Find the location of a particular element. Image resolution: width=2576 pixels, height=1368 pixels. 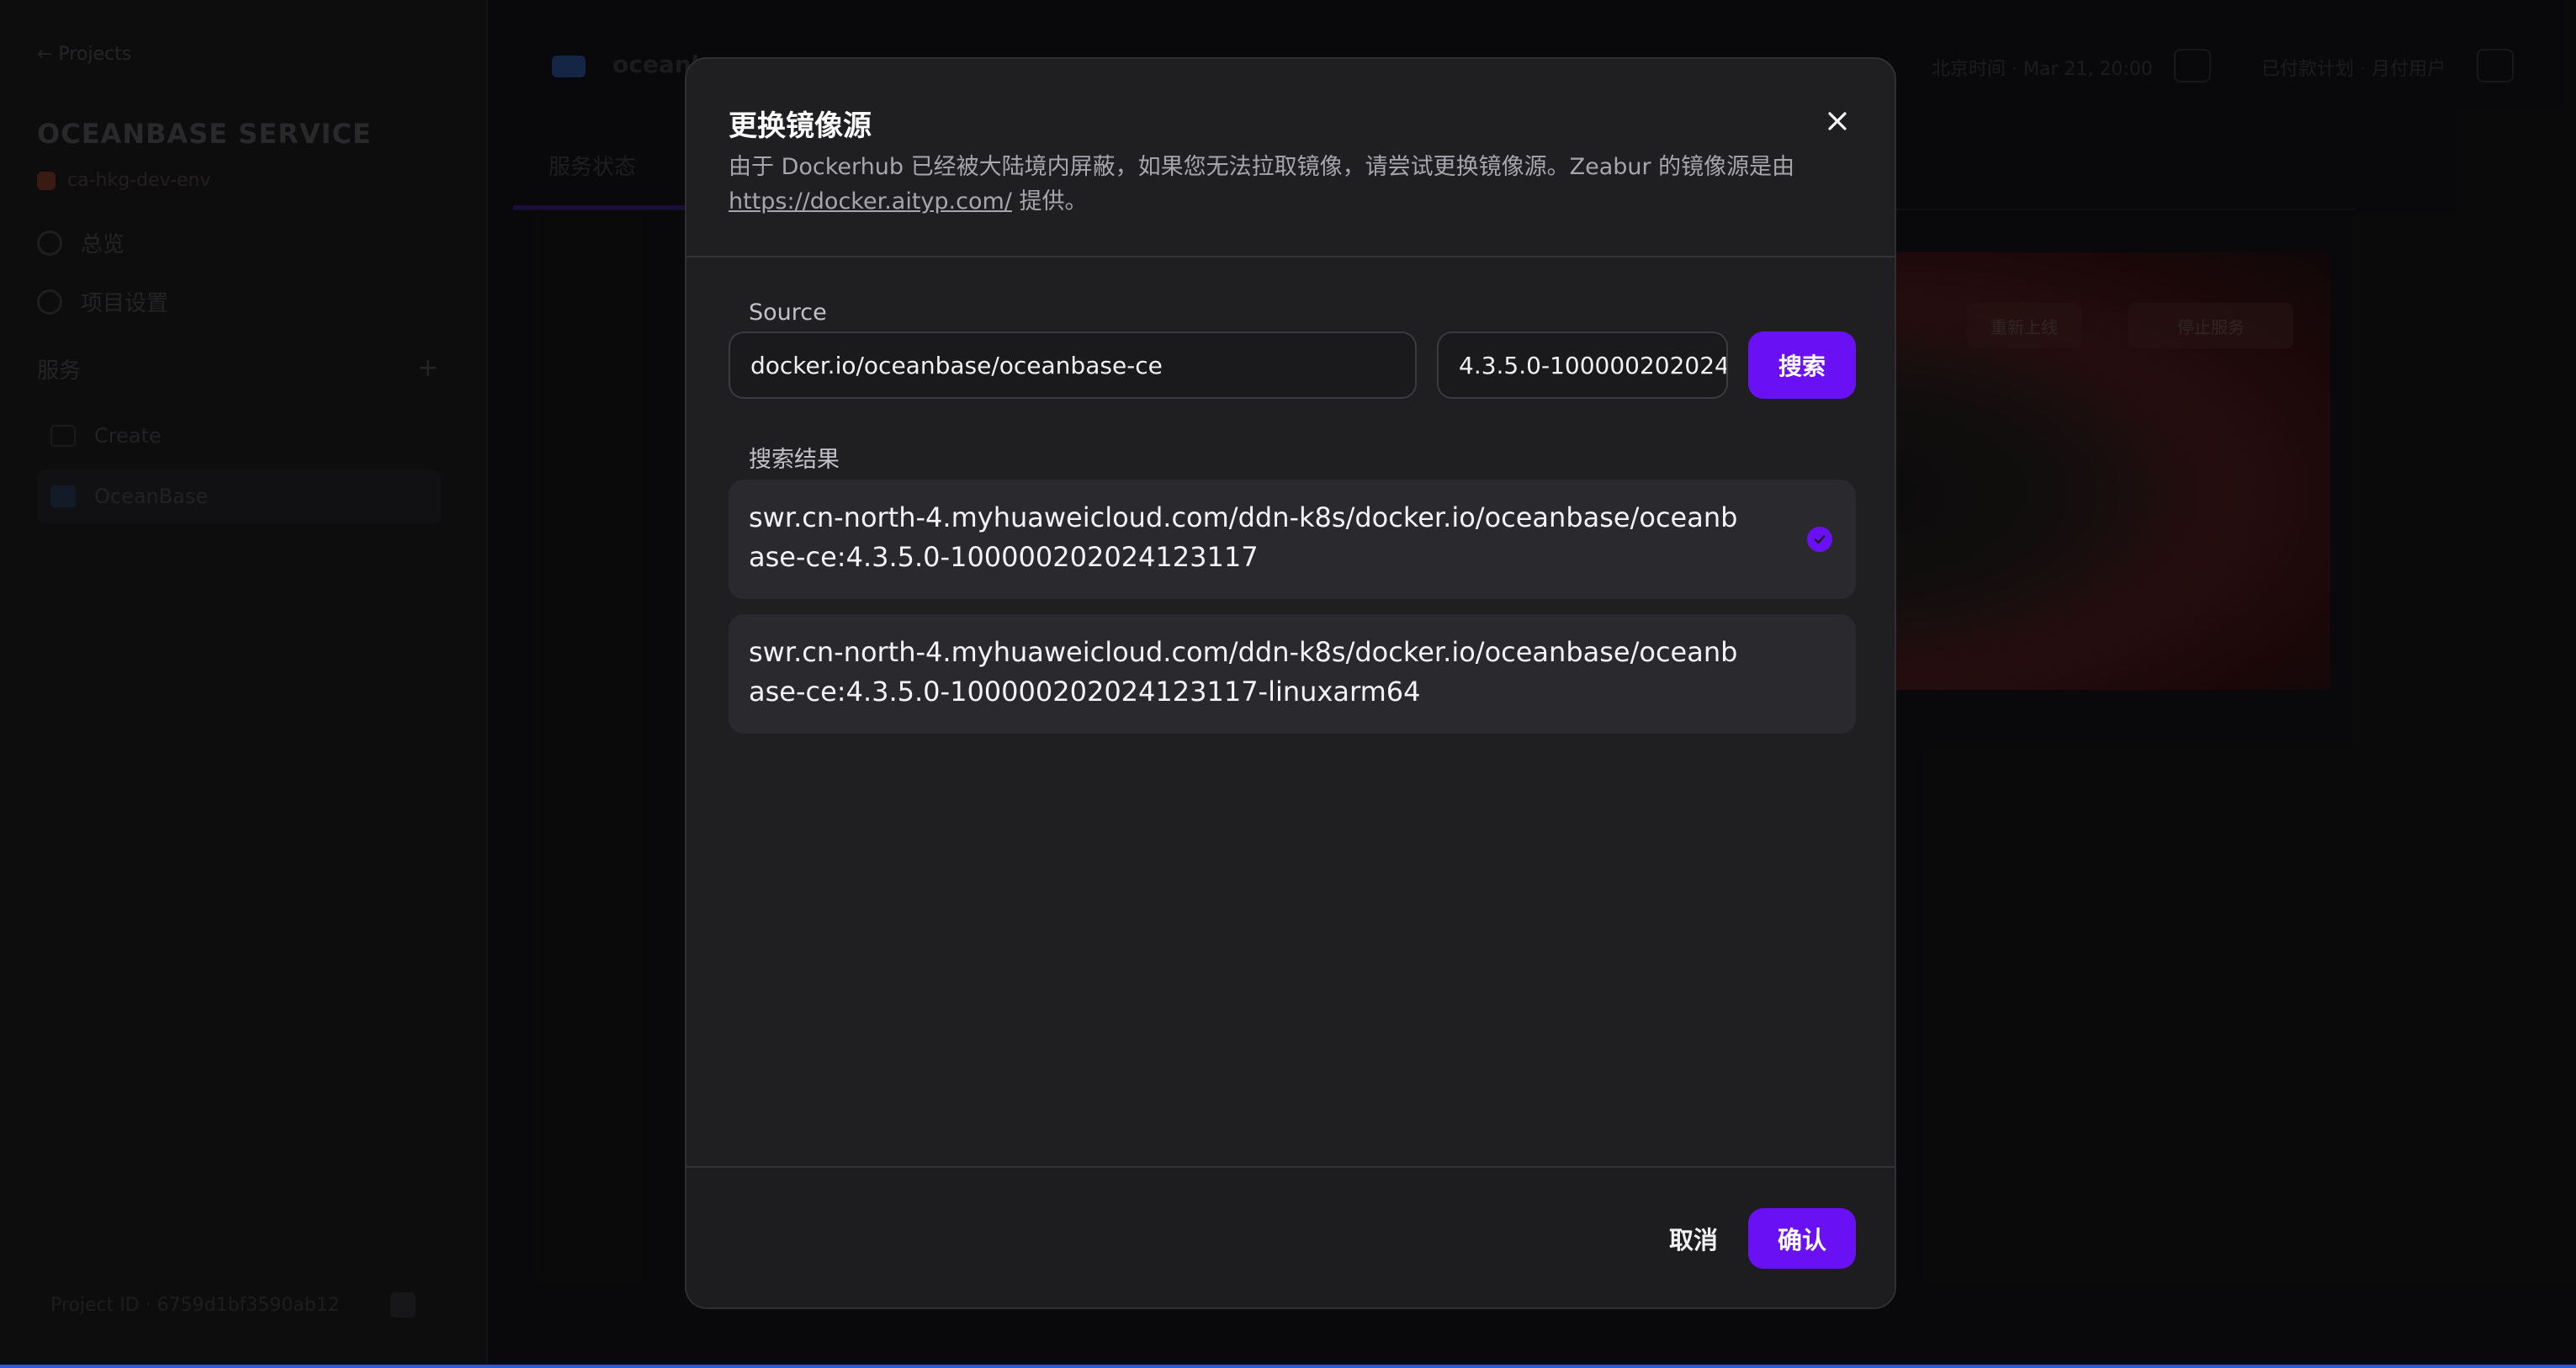

description-suffix: 提供。 is located at coordinates (1049, 201).